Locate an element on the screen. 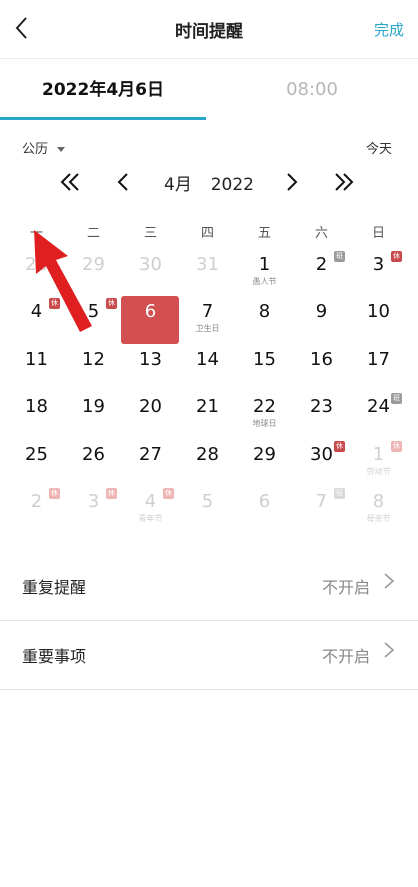 The width and height of the screenshot is (418, 887). day-number: 9 is located at coordinates (321, 311).